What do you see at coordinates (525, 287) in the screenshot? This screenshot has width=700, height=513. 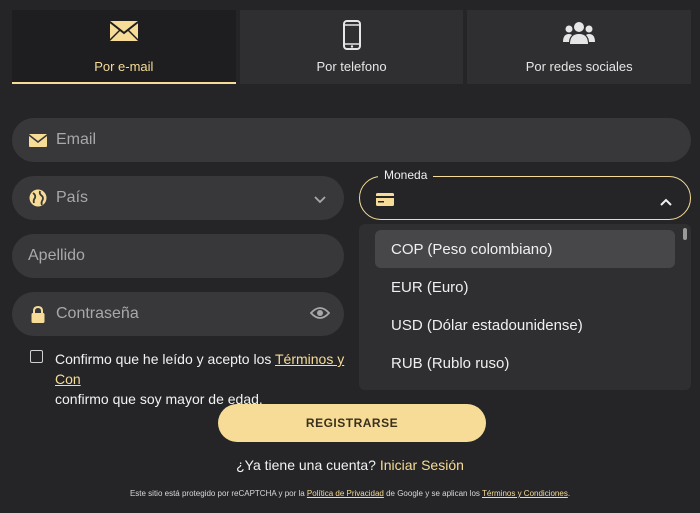 I see `currency-option-eur: EUR (Euro)` at bounding box center [525, 287].